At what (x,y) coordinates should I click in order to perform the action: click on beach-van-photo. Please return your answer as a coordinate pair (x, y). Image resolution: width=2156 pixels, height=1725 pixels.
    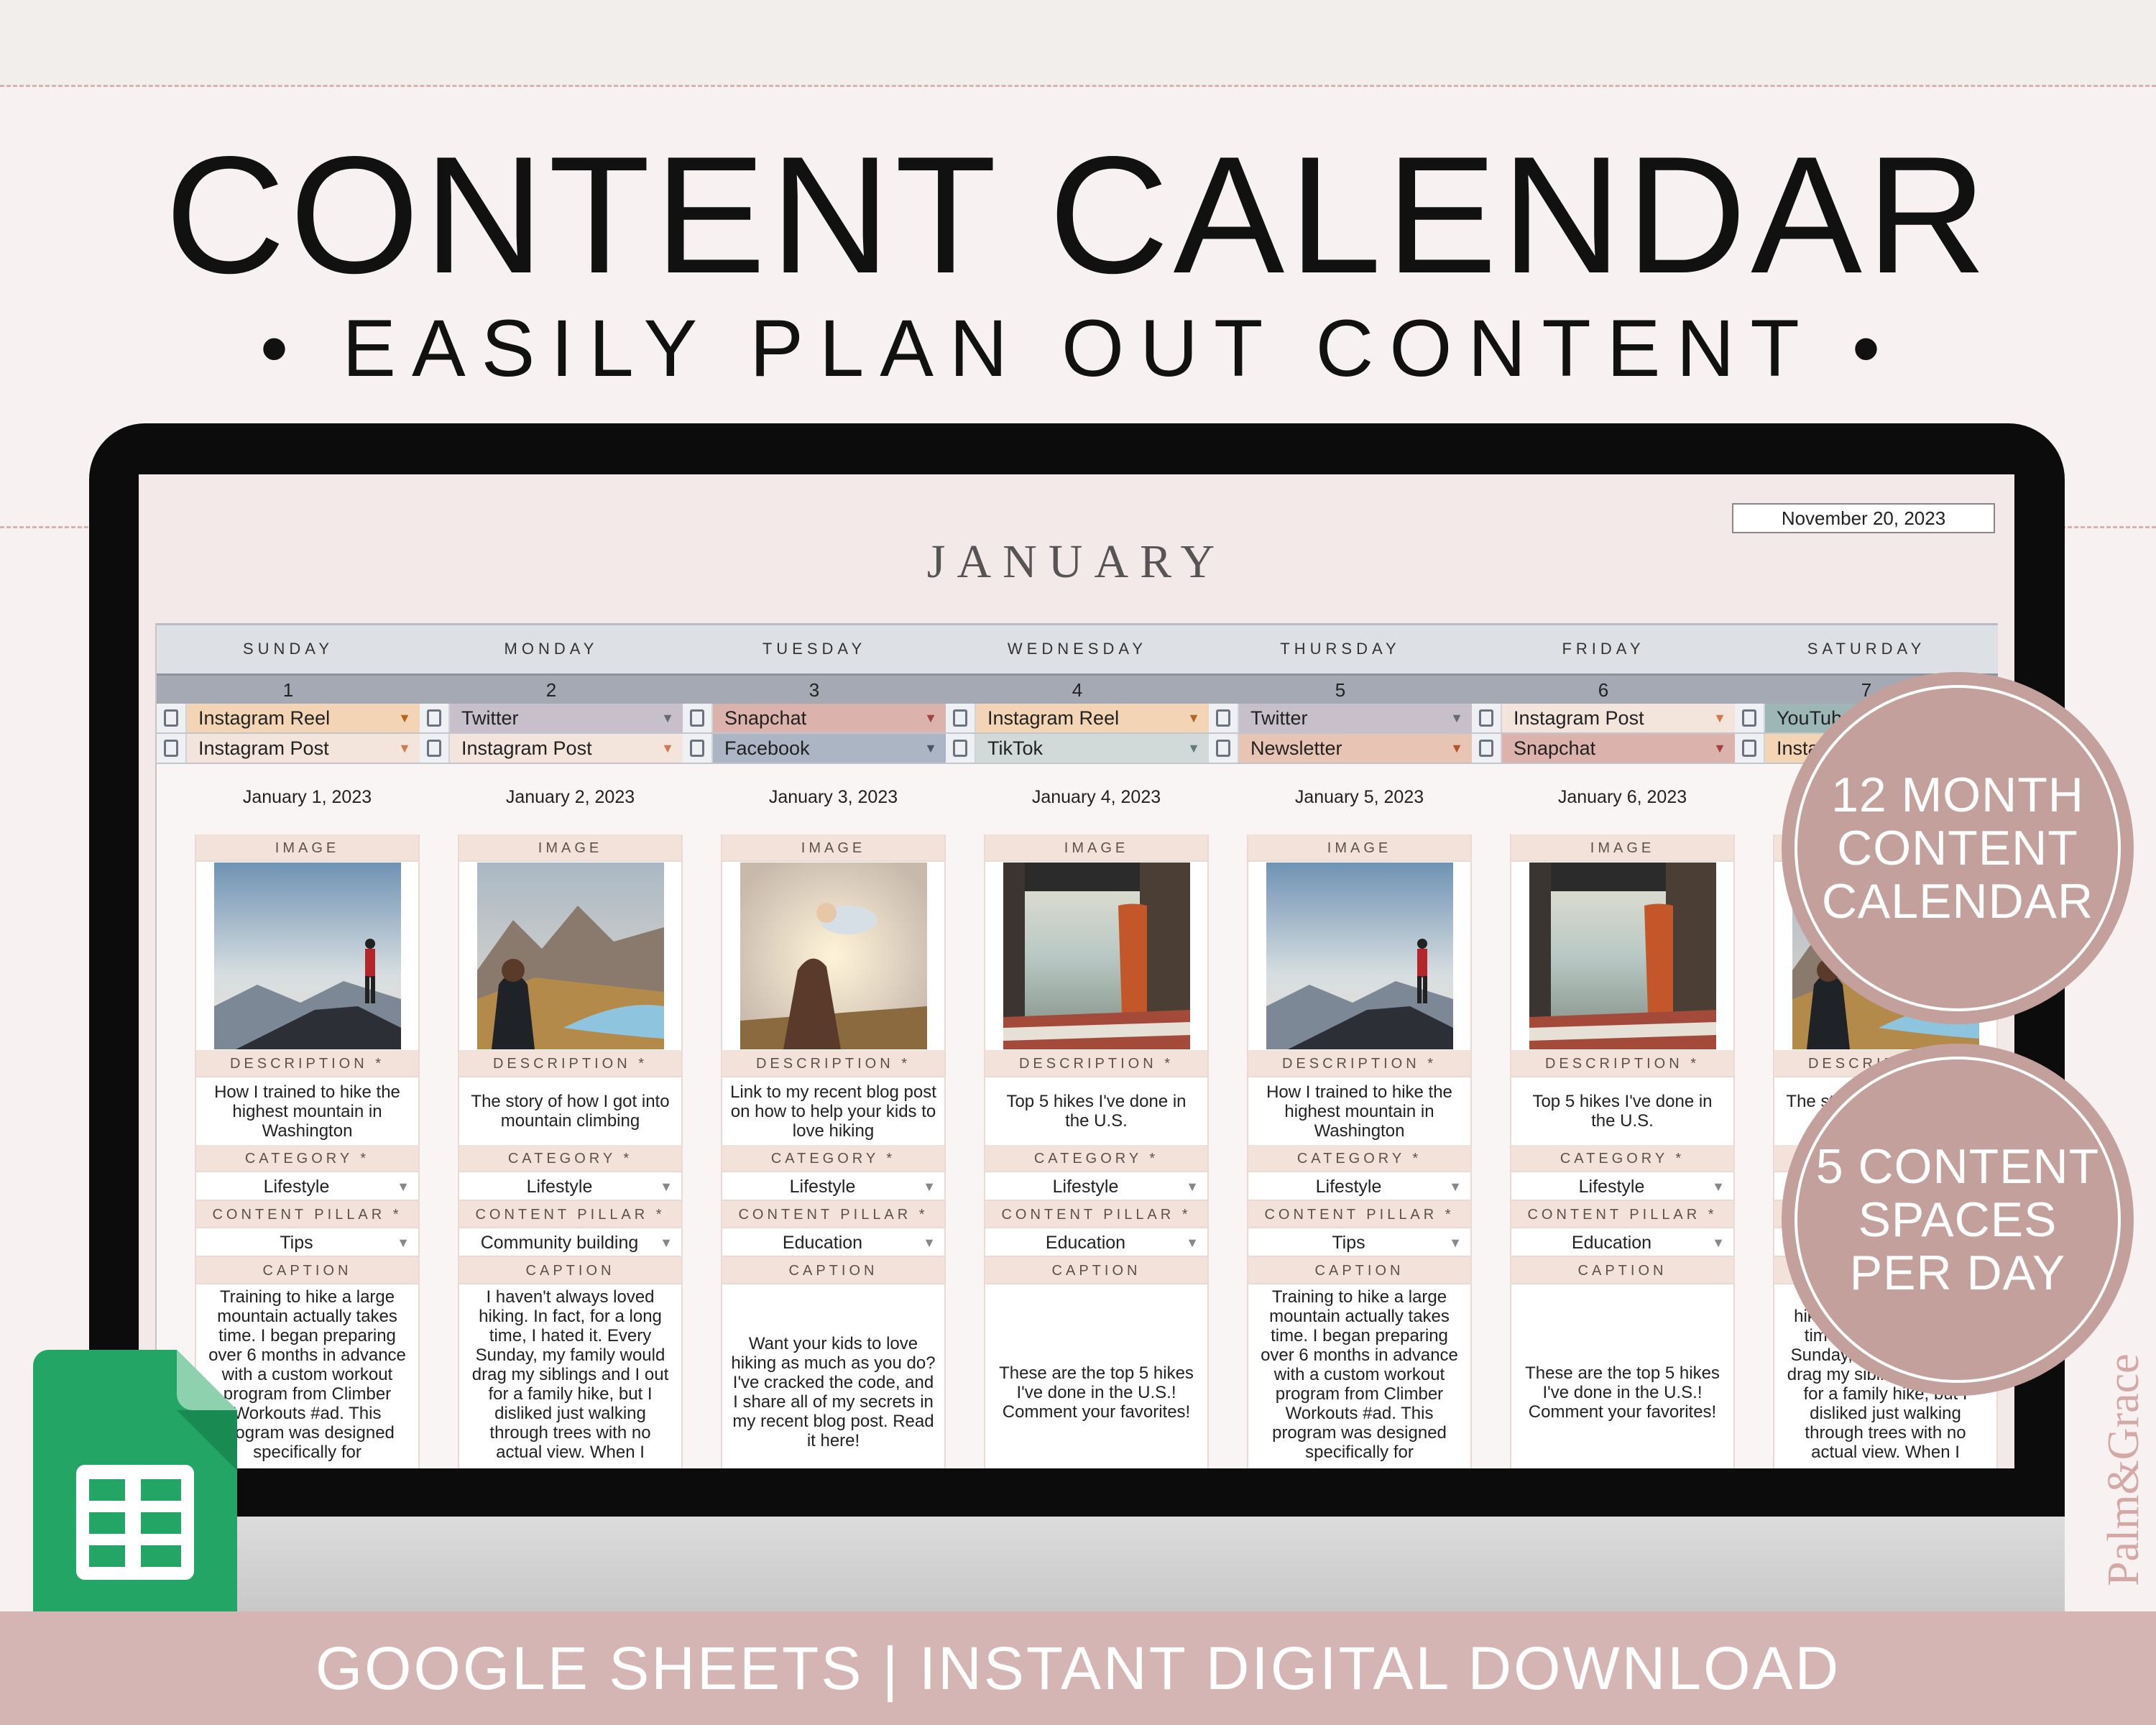
    Looking at the image, I should click on (1623, 955).